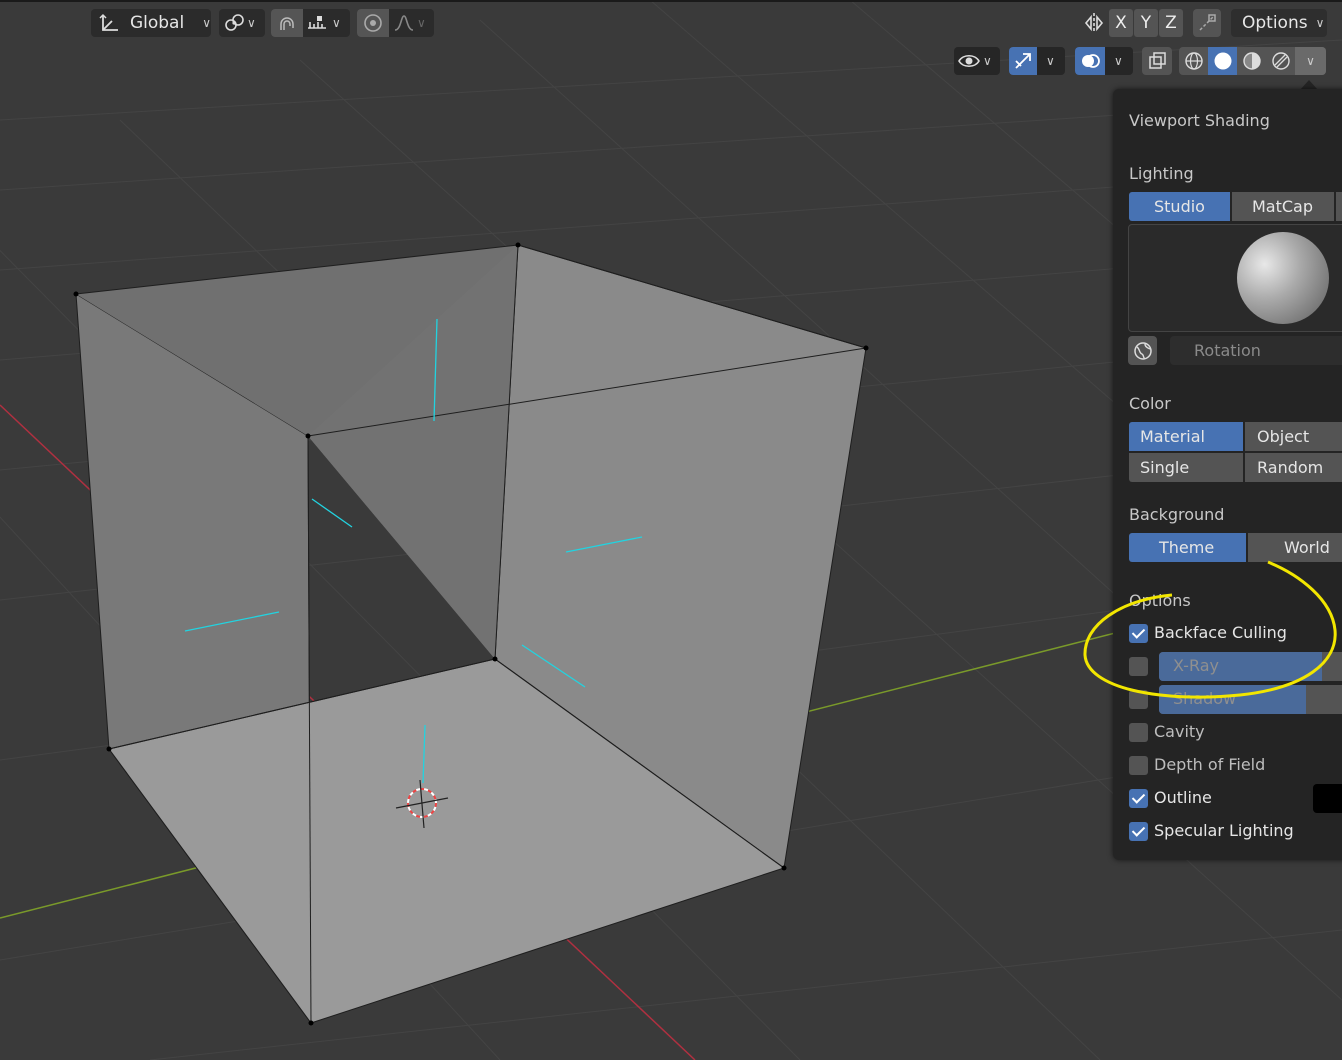 The image size is (1342, 1060). What do you see at coordinates (1196, 665) in the screenshot?
I see `xray-label: X-Ray` at bounding box center [1196, 665].